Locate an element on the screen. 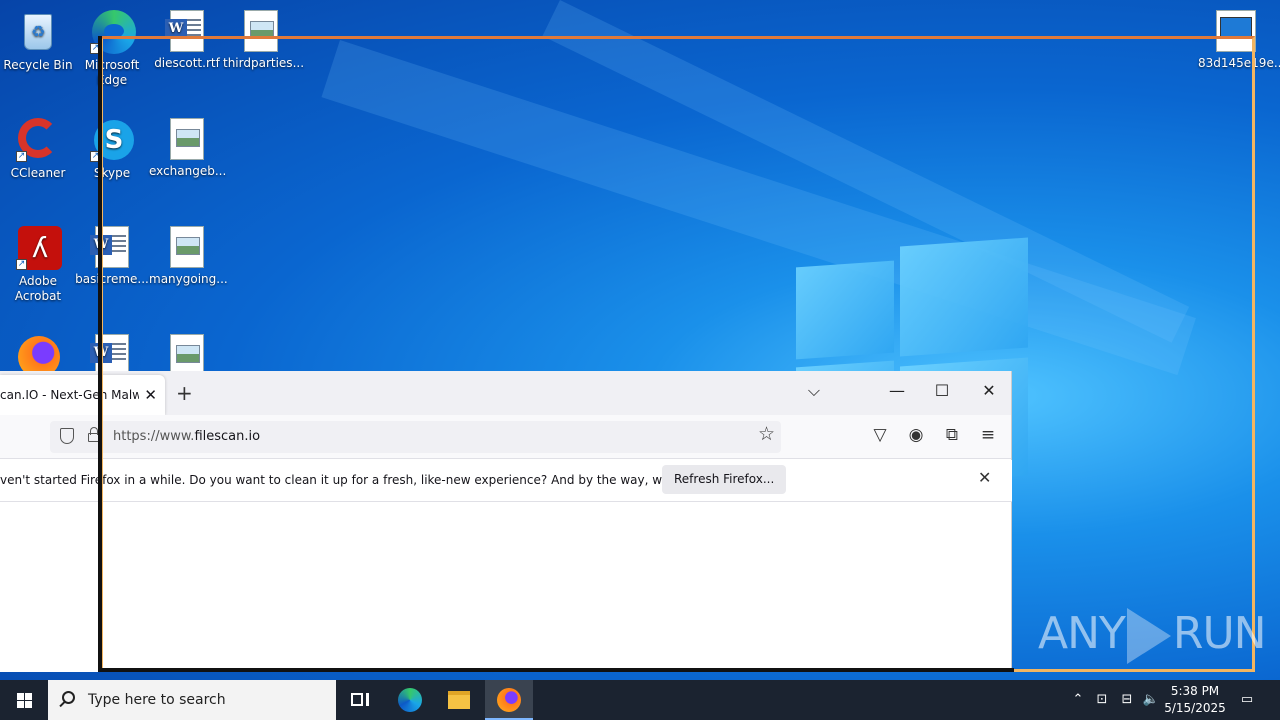  play-logo-icon is located at coordinates (1148, 636).